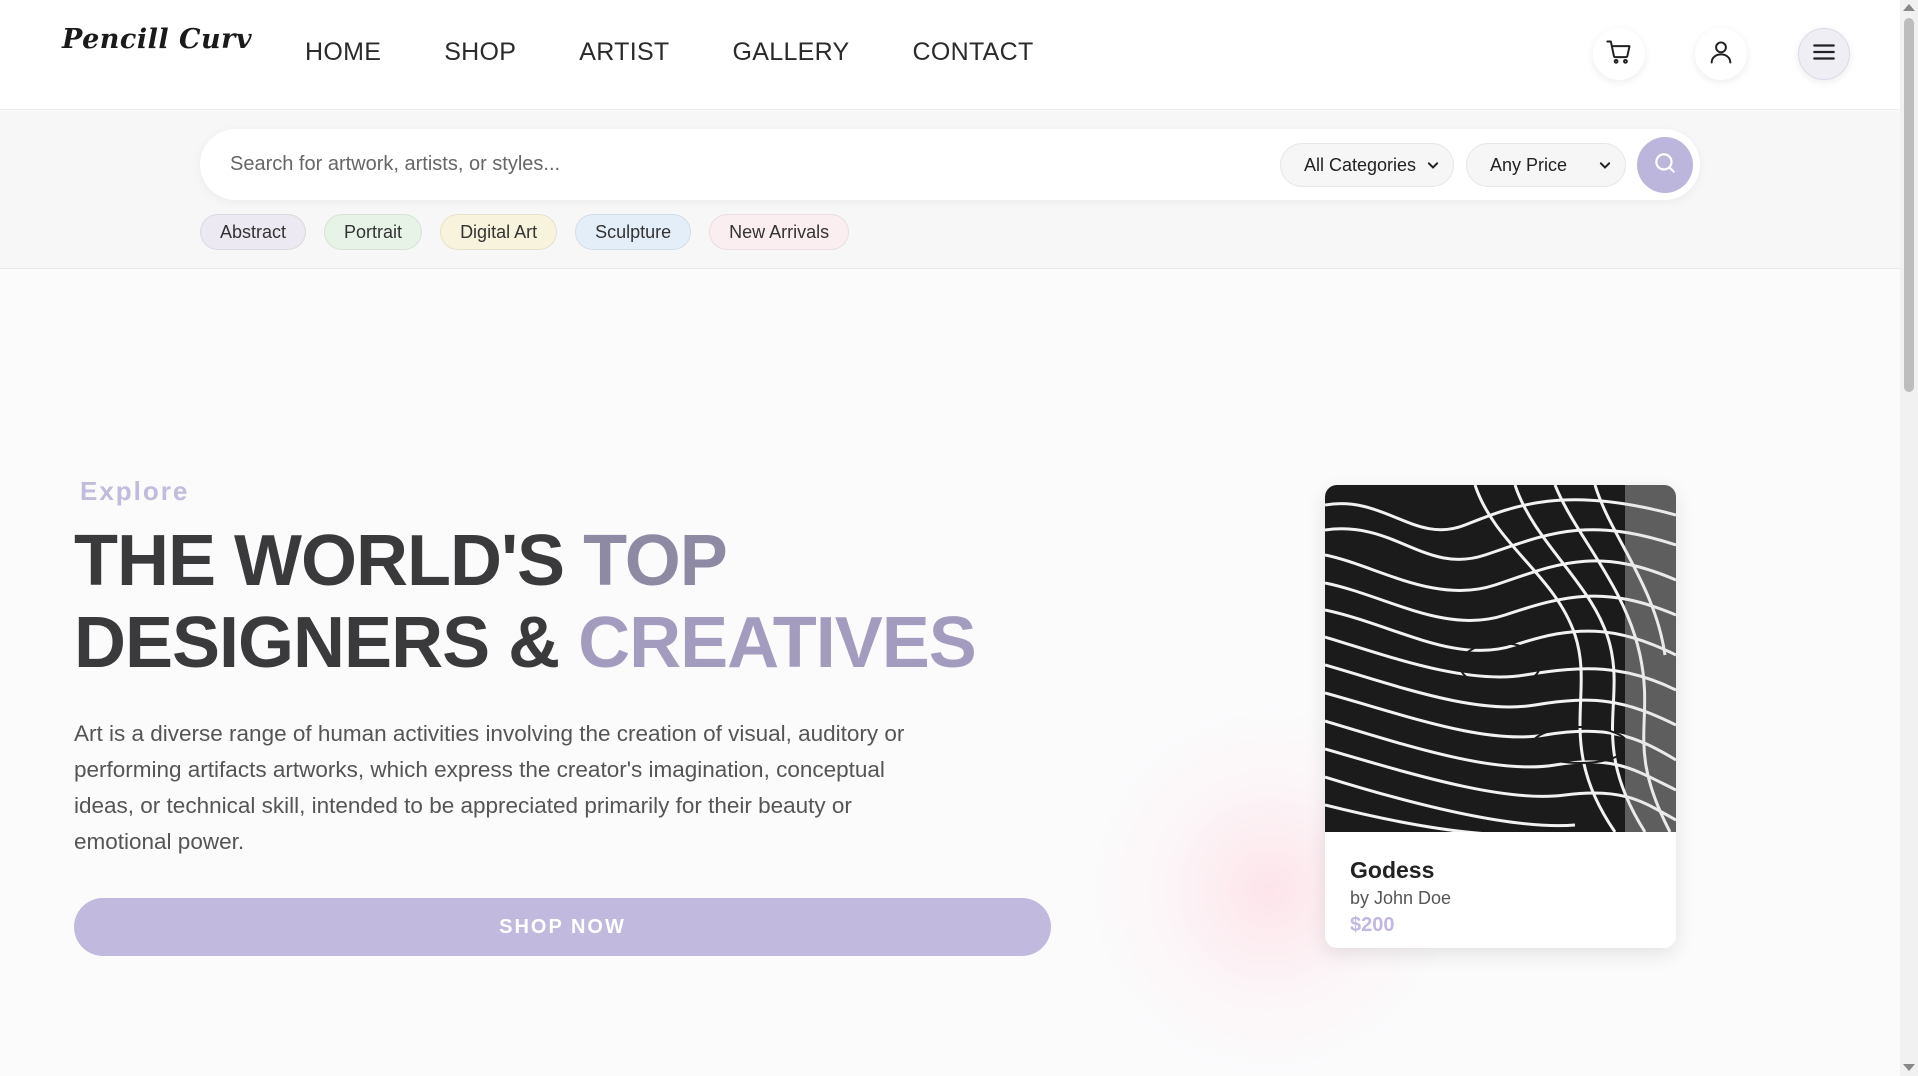 The width and height of the screenshot is (1918, 1076). I want to click on featured-artwork-card: Godess by John Doe $200, so click(1500, 716).